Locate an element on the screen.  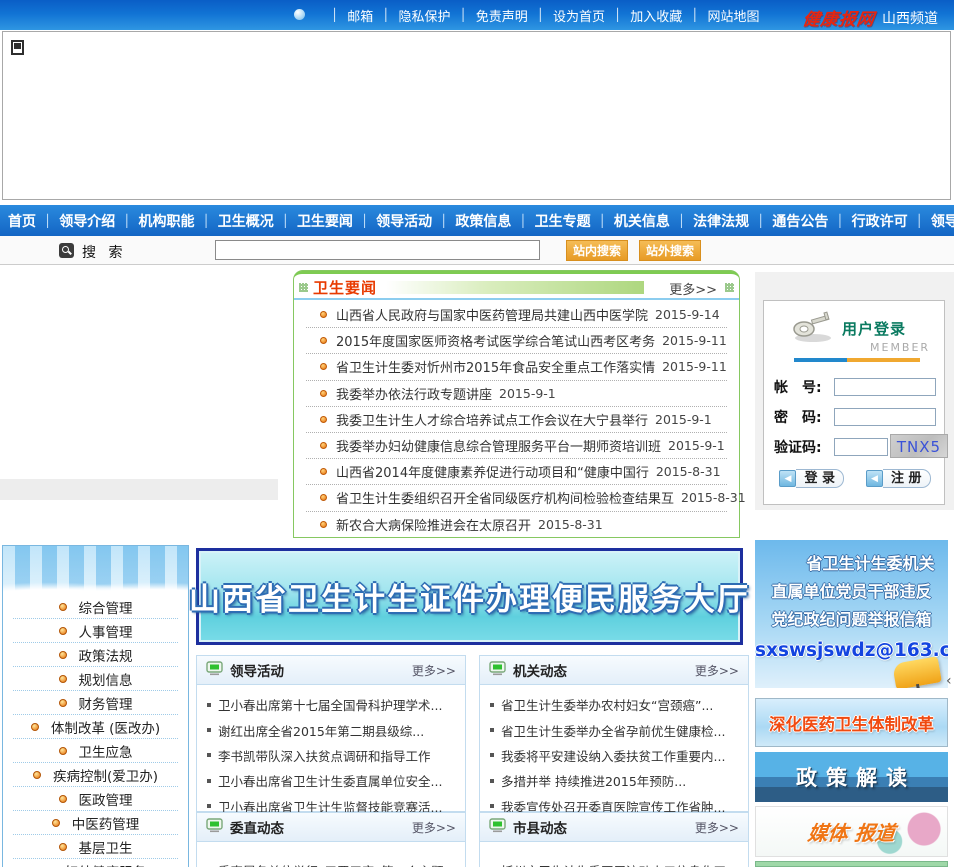
topbar-link: 网站地图 is located at coordinates (733, 15).